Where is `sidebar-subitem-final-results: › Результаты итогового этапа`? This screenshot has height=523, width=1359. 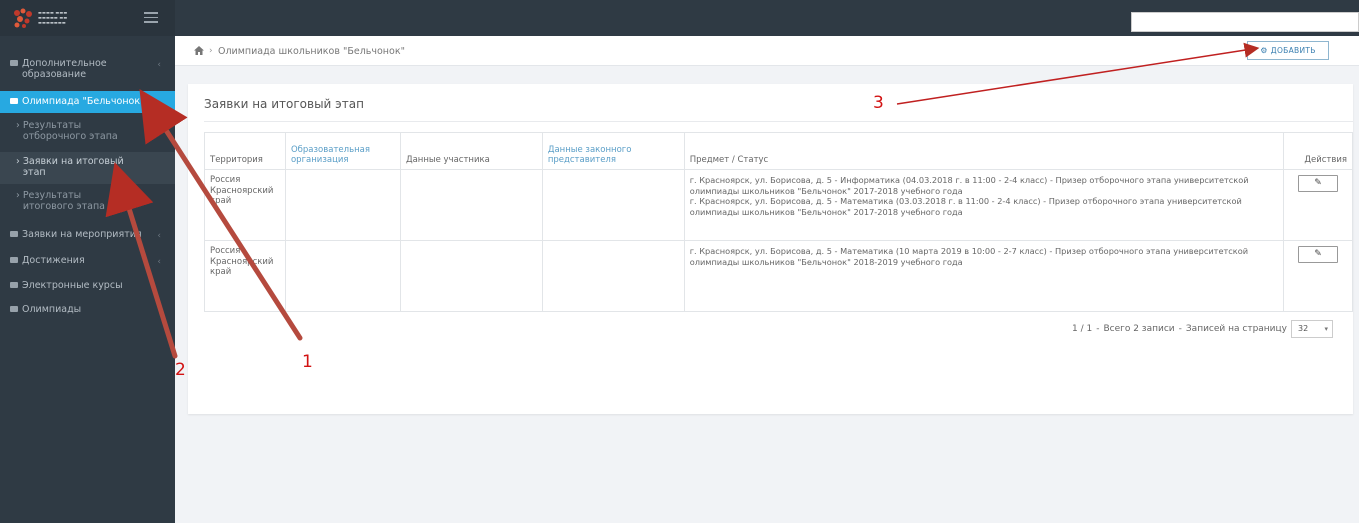
sidebar-subitem-final-results: › Результаты итогового этапа is located at coordinates (87, 204).